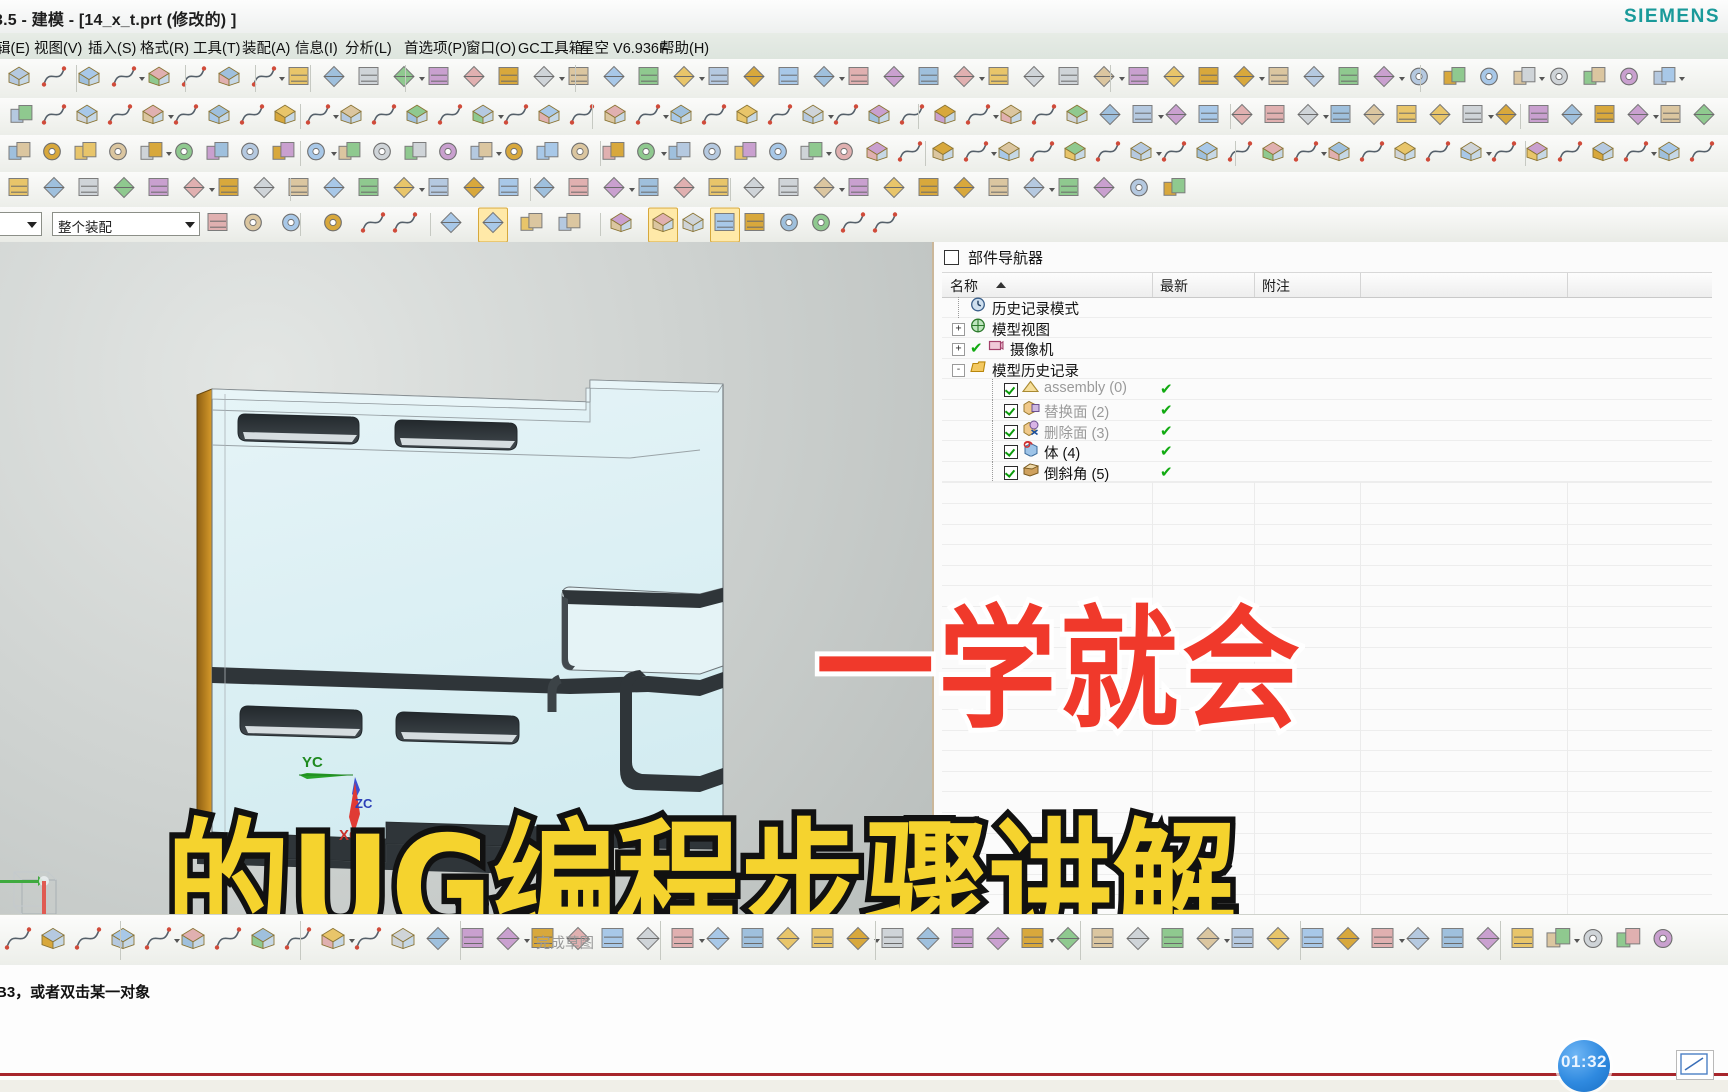 The width and height of the screenshot is (1728, 1092). What do you see at coordinates (958, 329) in the screenshot?
I see `tree-expander: +` at bounding box center [958, 329].